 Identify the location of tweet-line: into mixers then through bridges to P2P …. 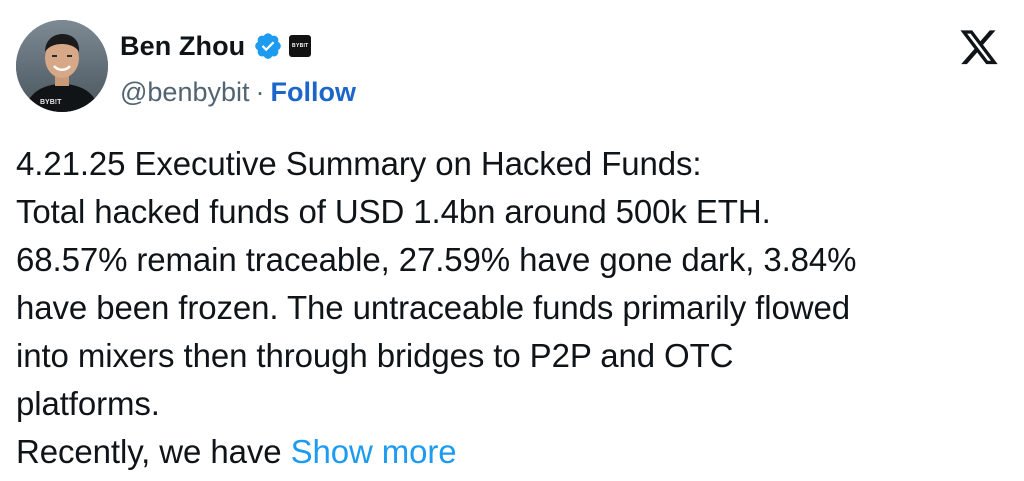
(375, 355).